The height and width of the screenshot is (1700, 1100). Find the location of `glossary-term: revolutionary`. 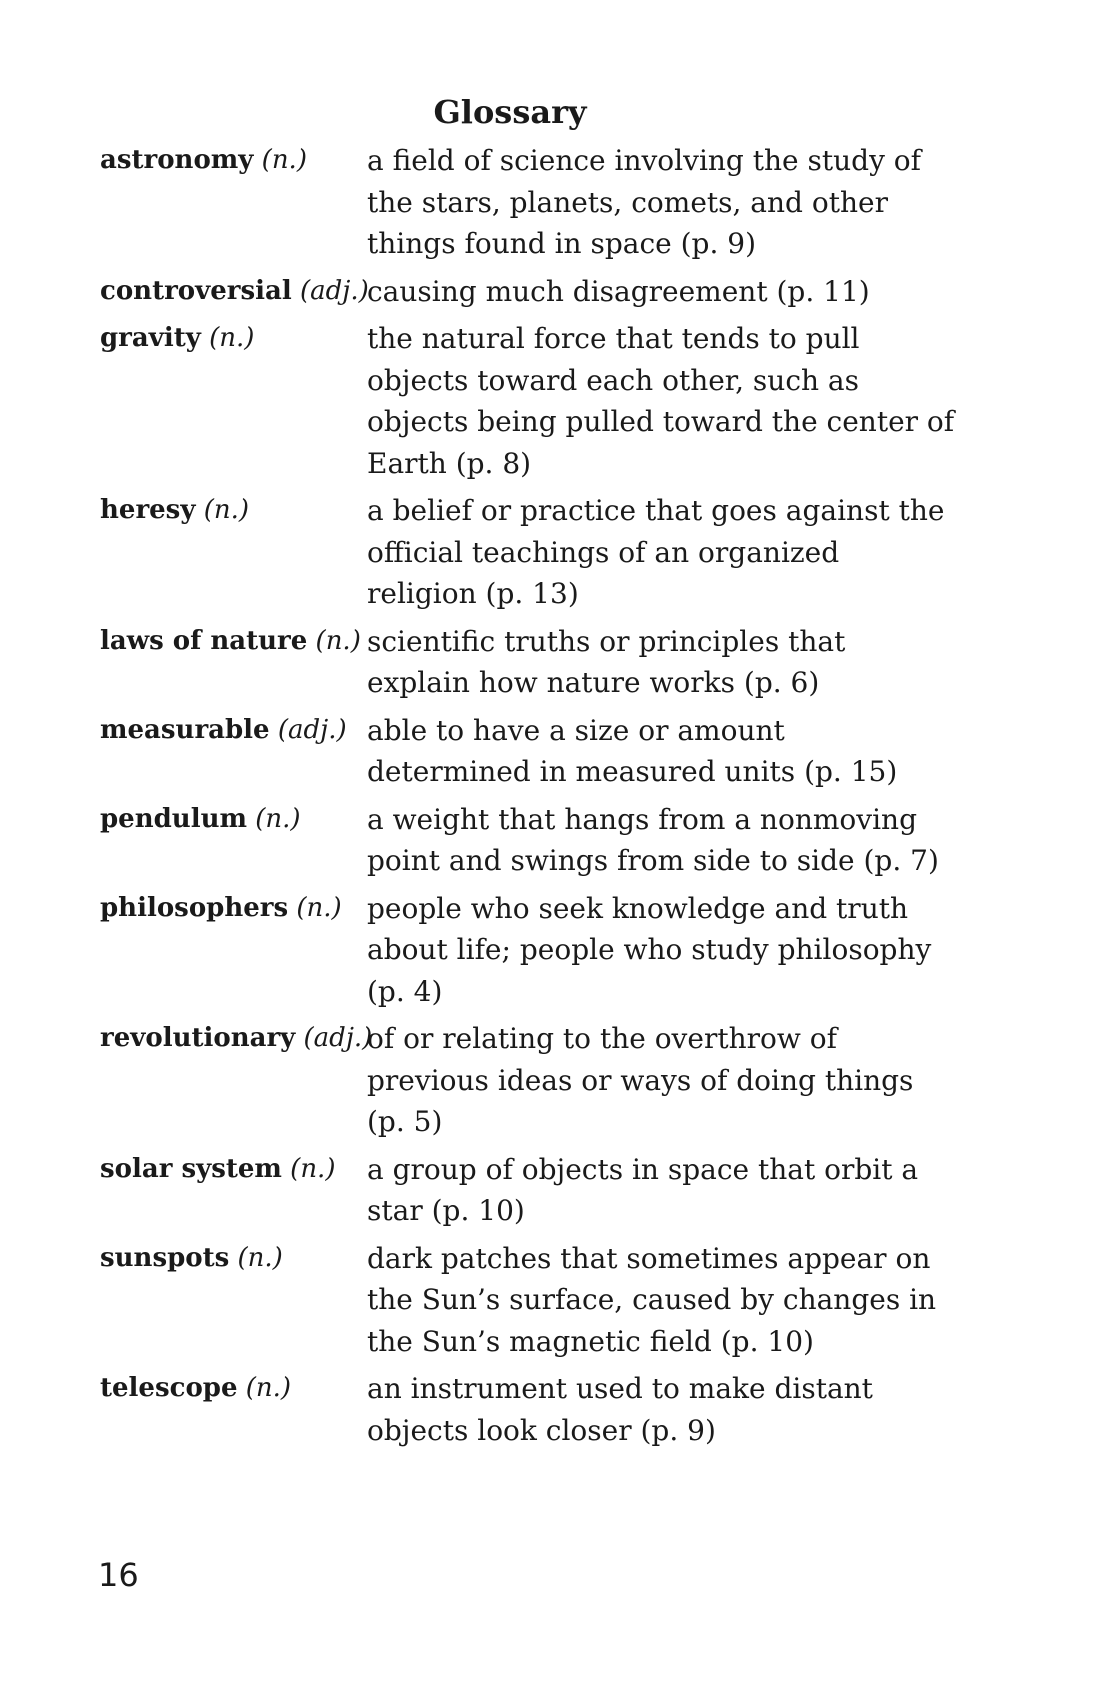

glossary-term: revolutionary is located at coordinates (198, 1038).